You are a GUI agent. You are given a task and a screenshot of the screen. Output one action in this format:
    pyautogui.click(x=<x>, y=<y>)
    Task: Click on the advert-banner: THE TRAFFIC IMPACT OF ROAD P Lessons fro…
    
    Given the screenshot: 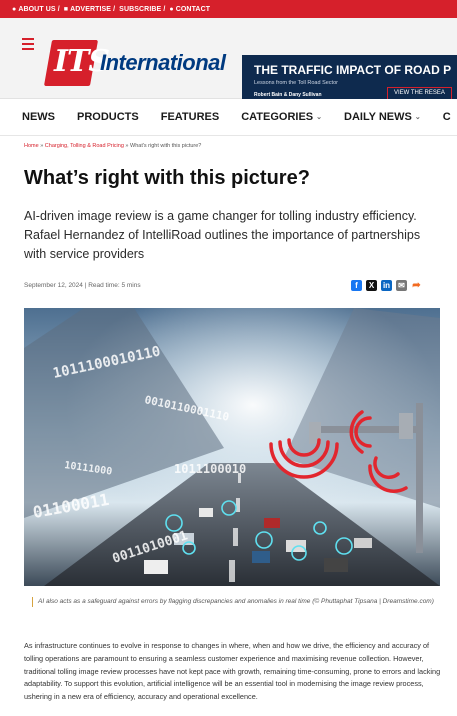 What is the action you would take?
    pyautogui.click(x=349, y=80)
    